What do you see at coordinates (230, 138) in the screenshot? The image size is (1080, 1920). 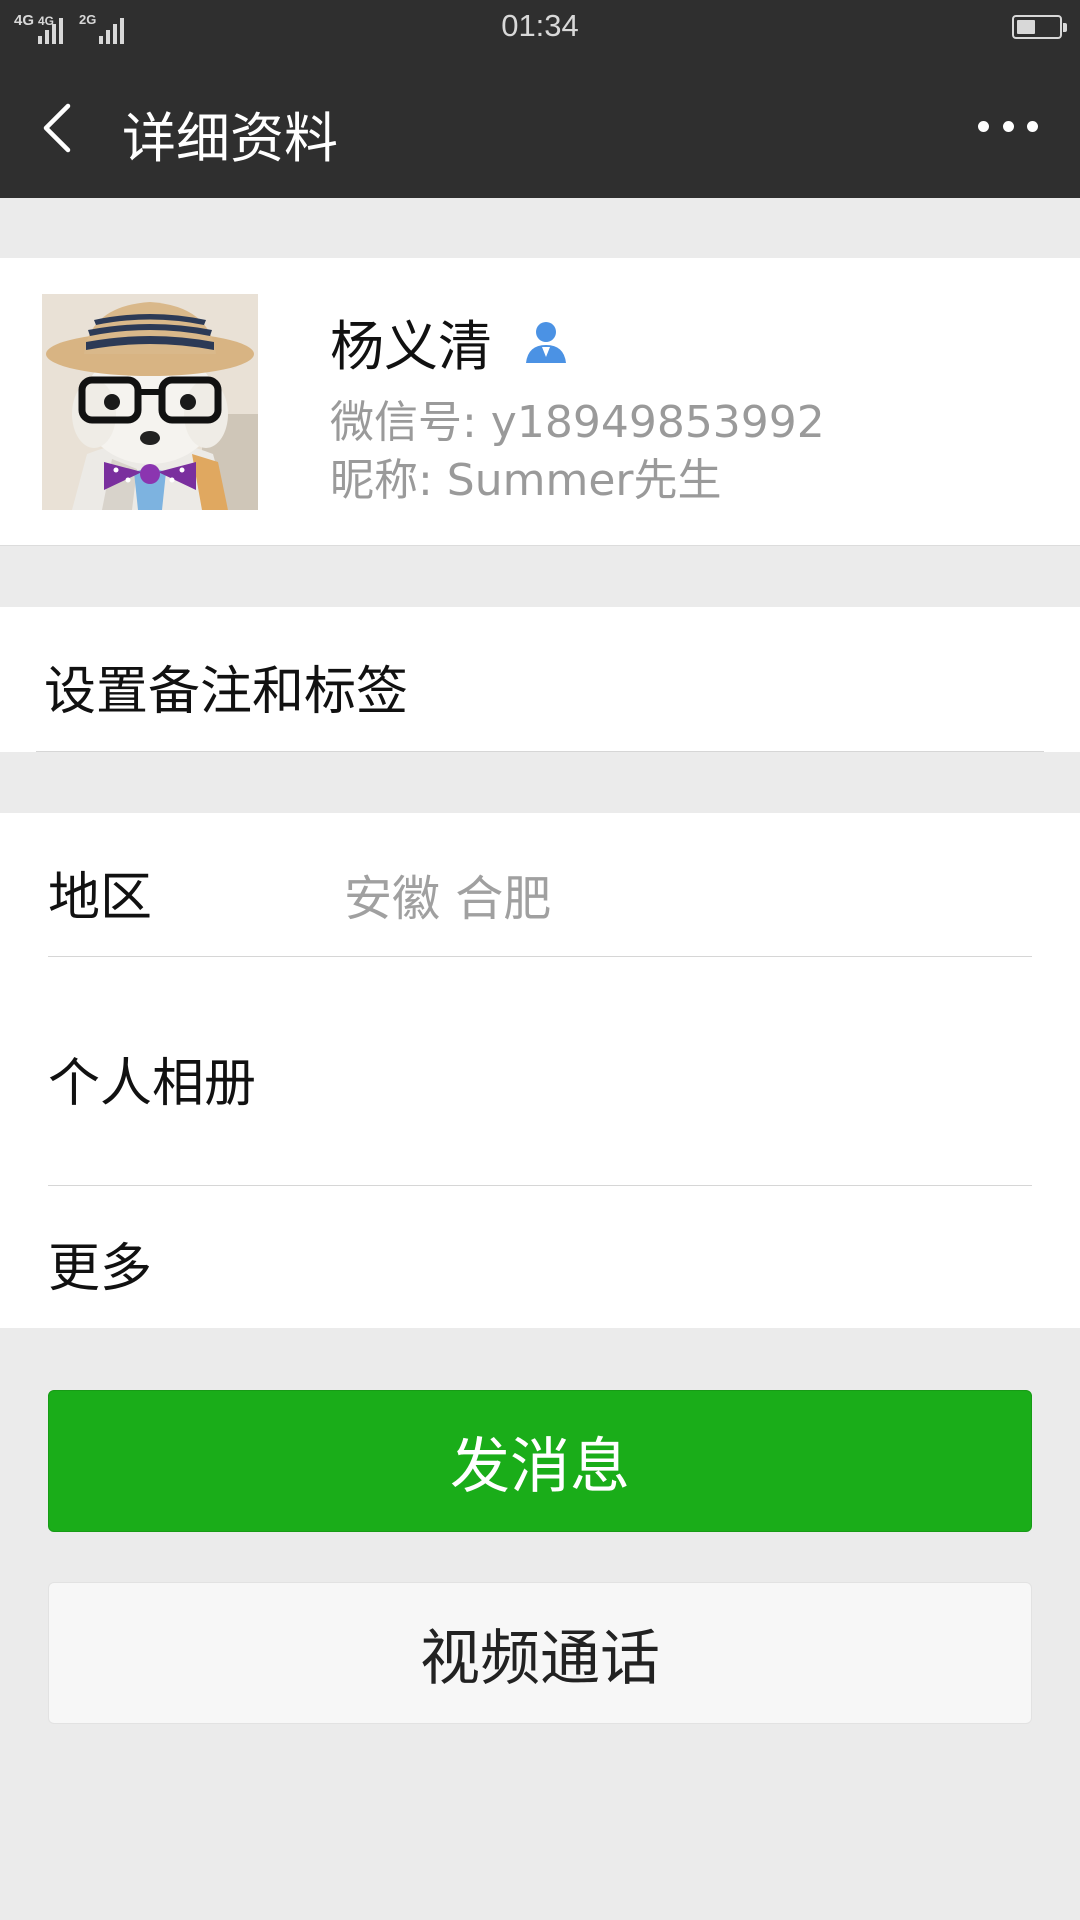 I see `page-title: 详细资料` at bounding box center [230, 138].